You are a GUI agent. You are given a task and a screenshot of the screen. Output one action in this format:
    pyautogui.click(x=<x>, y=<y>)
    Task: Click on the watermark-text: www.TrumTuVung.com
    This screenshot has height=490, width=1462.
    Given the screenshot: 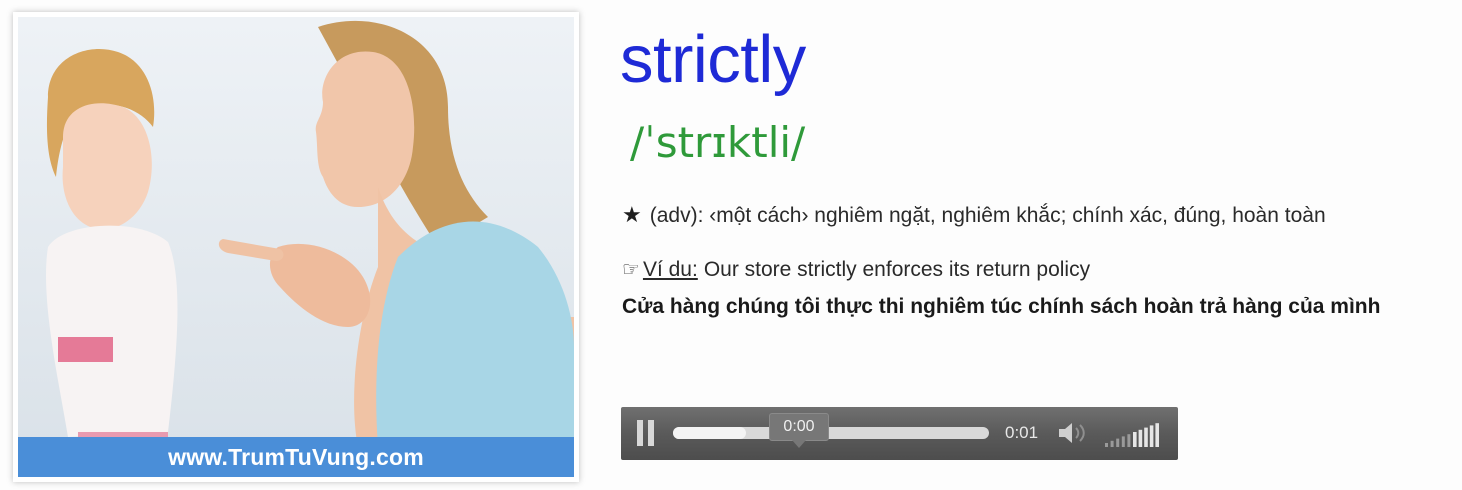 What is the action you would take?
    pyautogui.click(x=296, y=457)
    